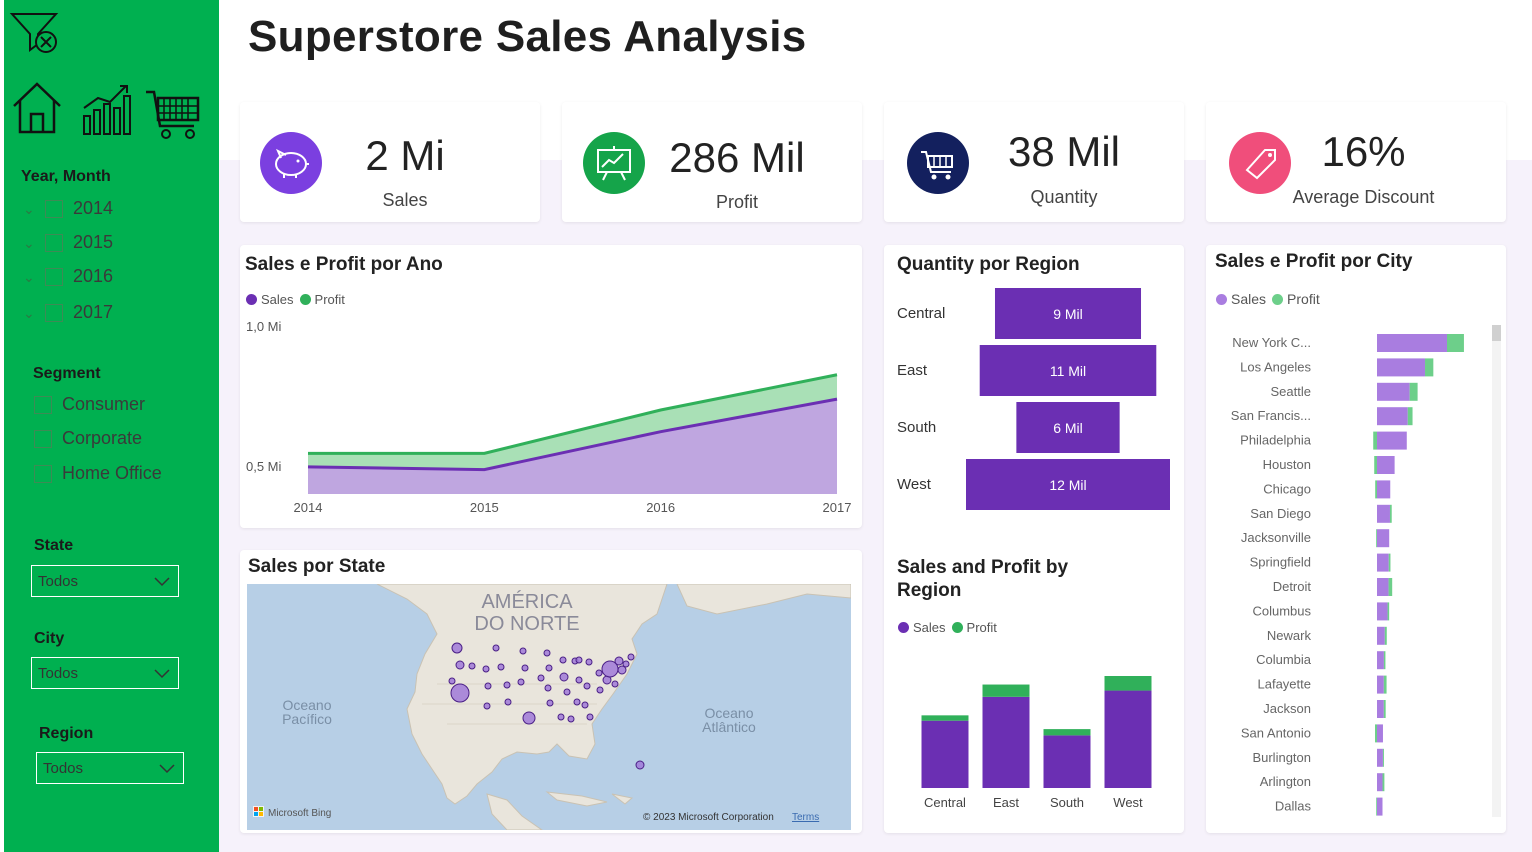  I want to click on y-tick-label: 1,0 Mi, so click(264, 326).